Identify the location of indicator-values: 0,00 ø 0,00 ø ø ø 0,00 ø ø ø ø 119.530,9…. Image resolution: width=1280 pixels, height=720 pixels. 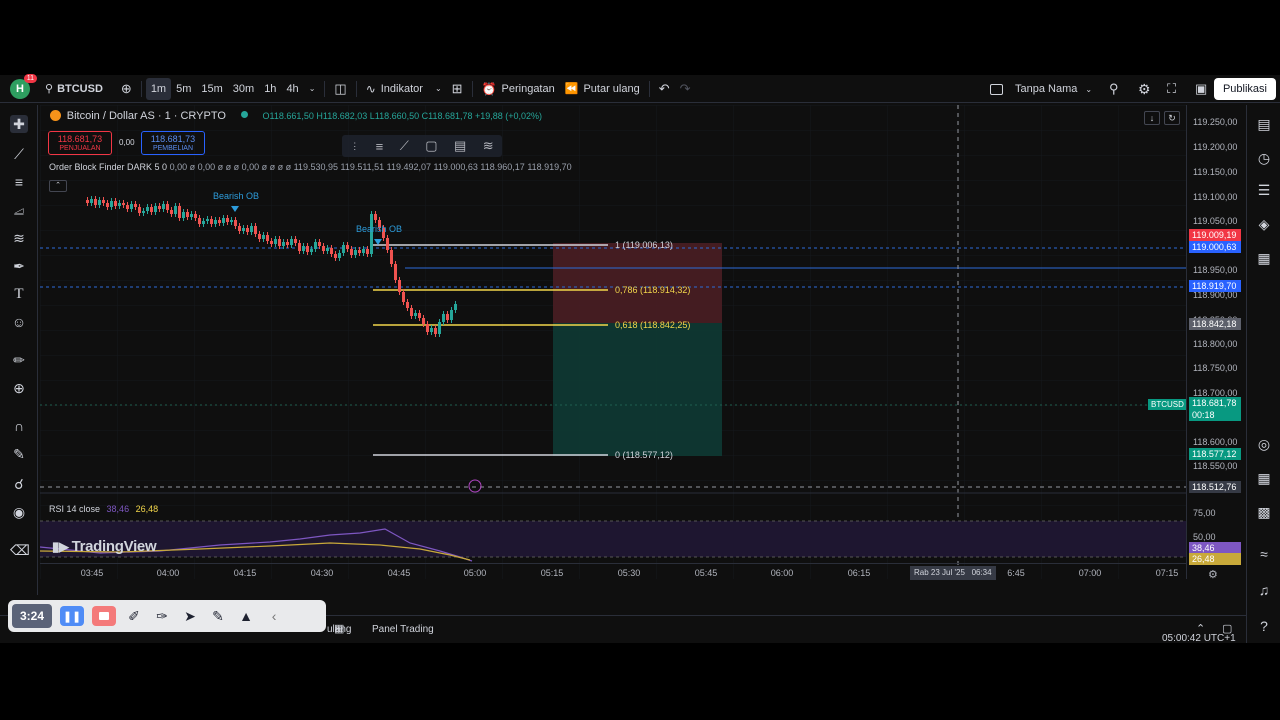
(370, 167).